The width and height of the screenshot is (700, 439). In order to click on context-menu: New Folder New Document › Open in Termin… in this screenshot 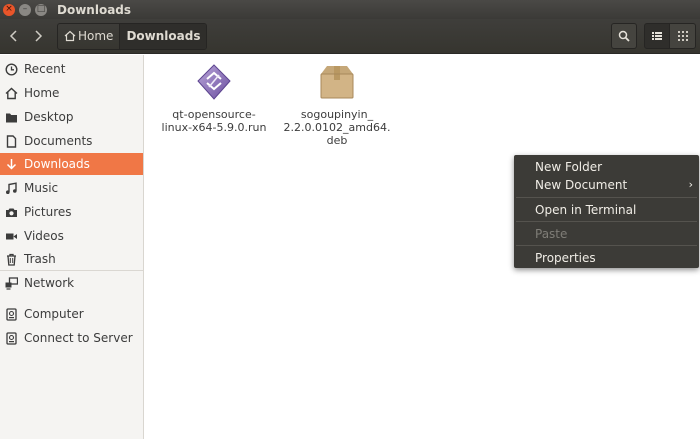, I will do `click(606, 211)`.